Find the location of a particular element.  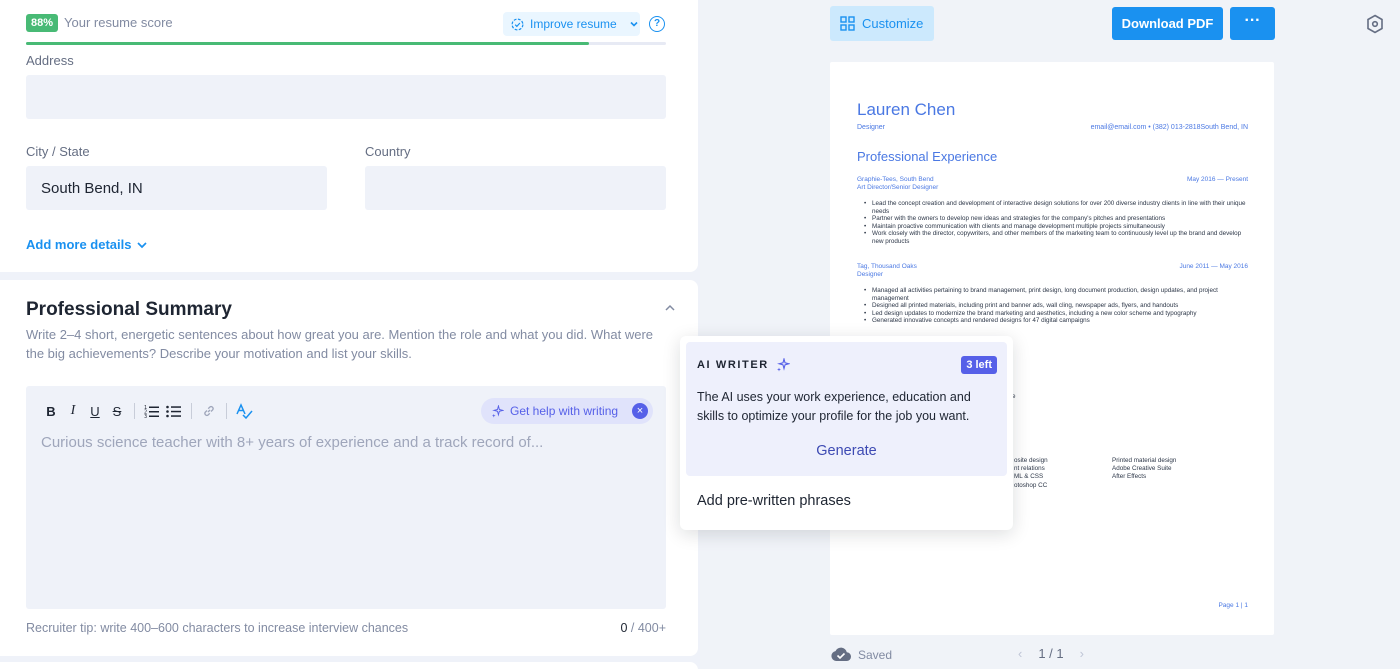

ai-writer-title: AI WRITER is located at coordinates (743, 365).